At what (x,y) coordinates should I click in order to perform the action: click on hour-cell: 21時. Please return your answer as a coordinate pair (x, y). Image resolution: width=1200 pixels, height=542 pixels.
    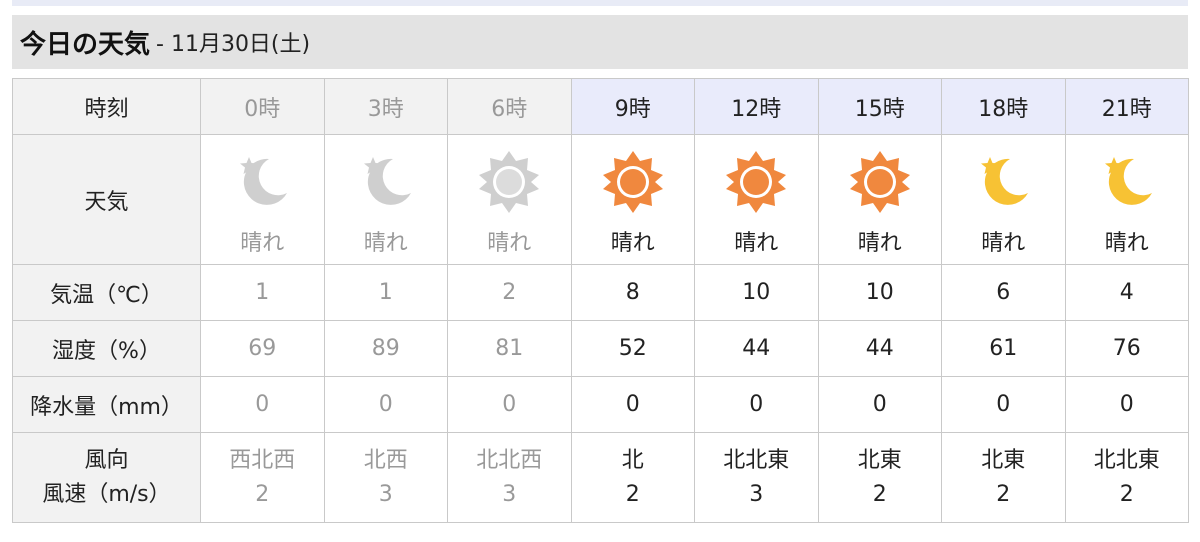
    Looking at the image, I should click on (1126, 106).